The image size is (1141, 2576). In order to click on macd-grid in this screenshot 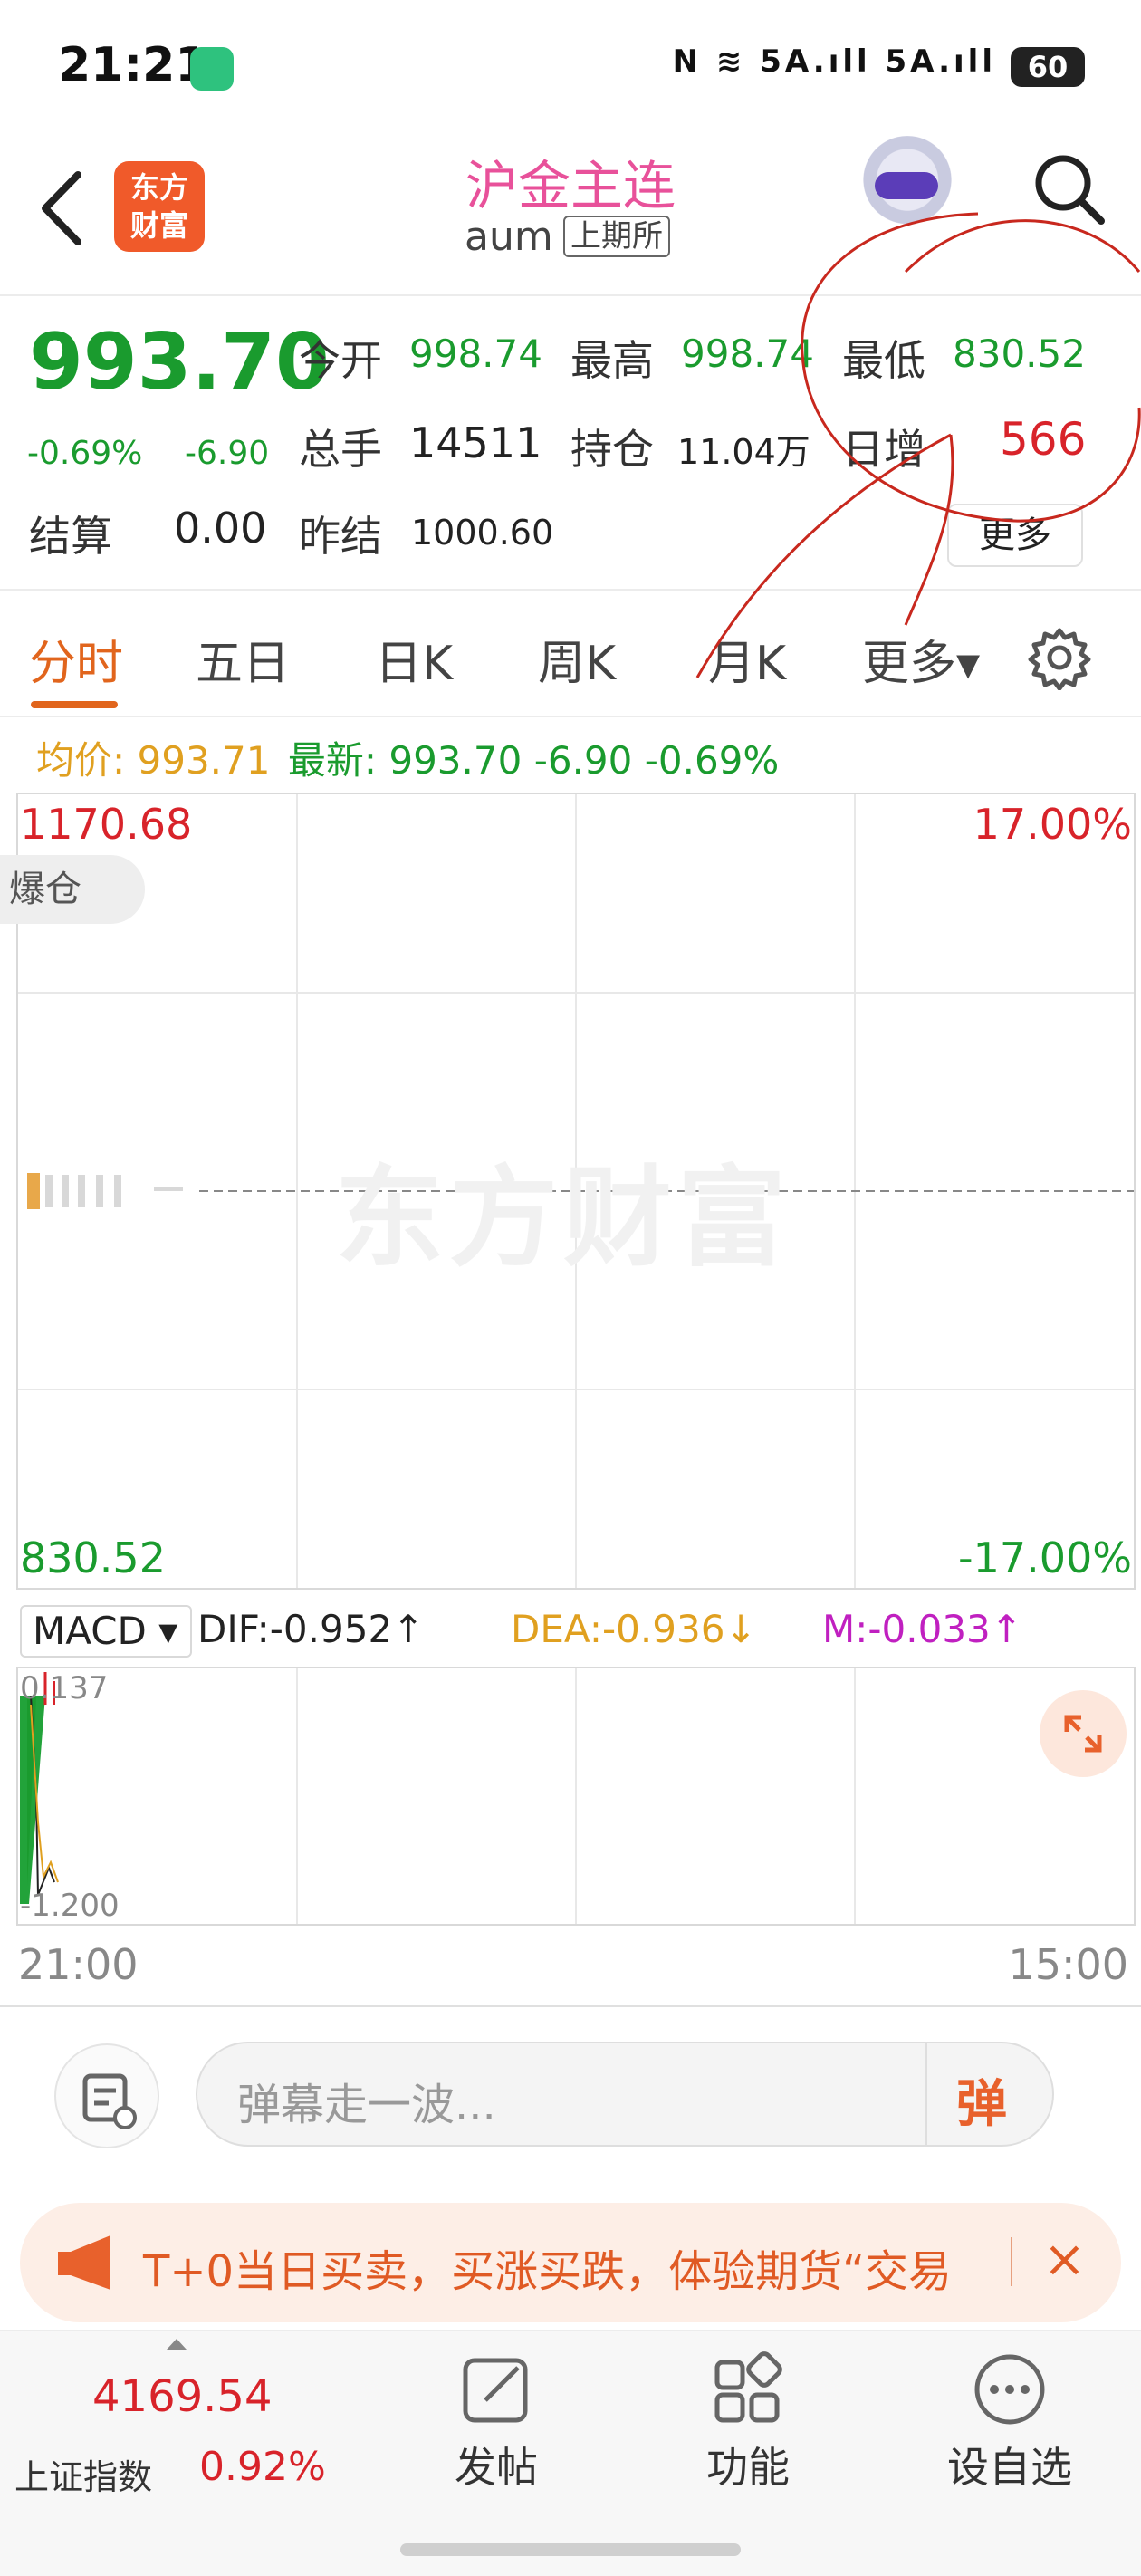, I will do `click(438, 1796)`.